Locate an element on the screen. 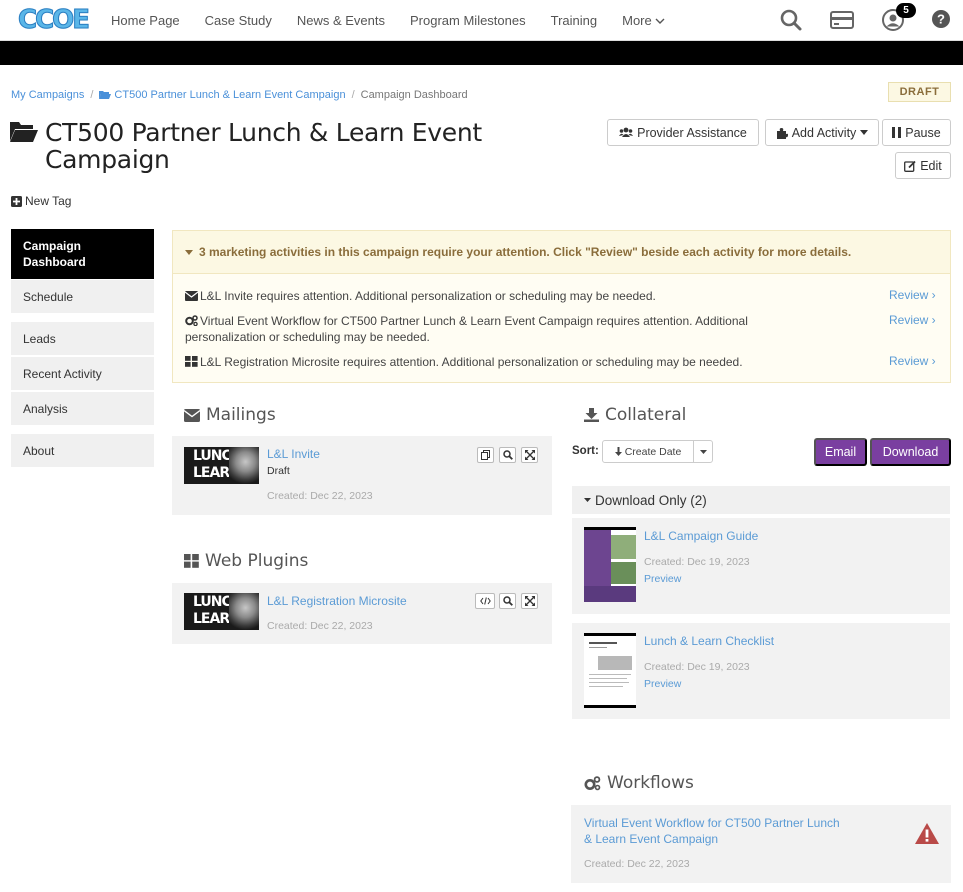 The width and height of the screenshot is (963, 892). embed-code-button is located at coordinates (485, 601).